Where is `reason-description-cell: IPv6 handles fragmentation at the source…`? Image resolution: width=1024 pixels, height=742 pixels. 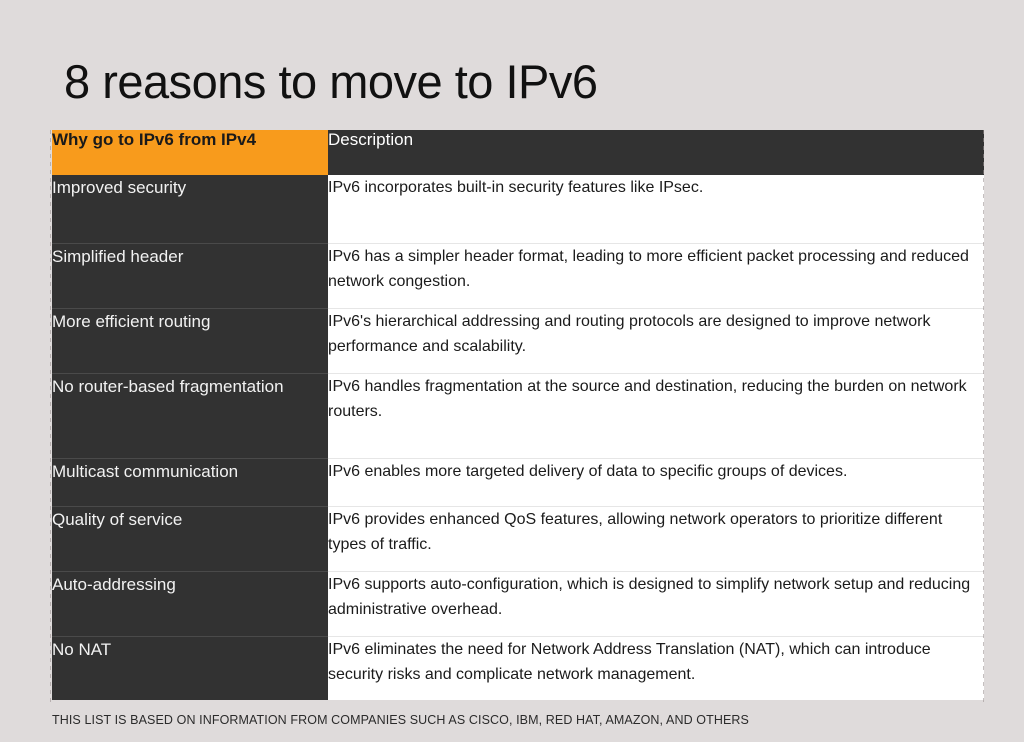 reason-description-cell: IPv6 handles fragmentation at the source… is located at coordinates (656, 415).